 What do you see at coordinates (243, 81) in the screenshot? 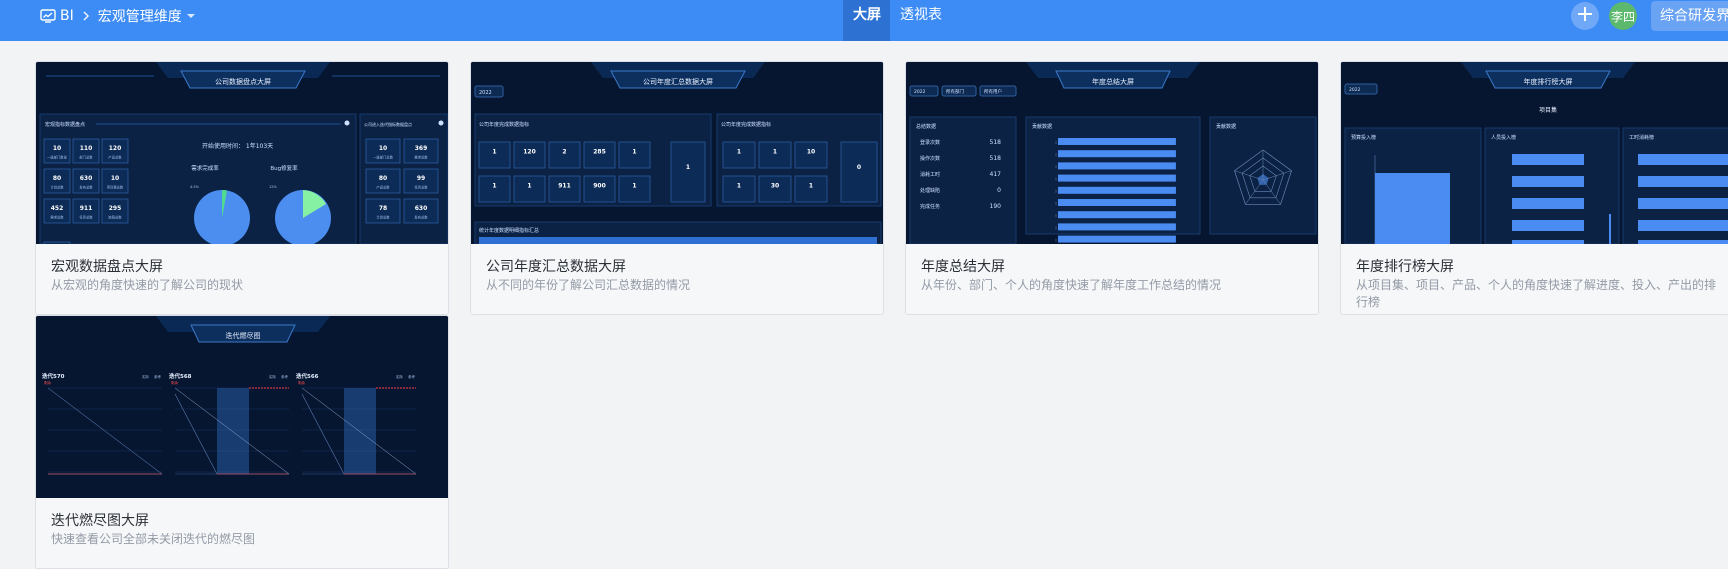
I see `preview-title: 公司数据盘点大屏` at bounding box center [243, 81].